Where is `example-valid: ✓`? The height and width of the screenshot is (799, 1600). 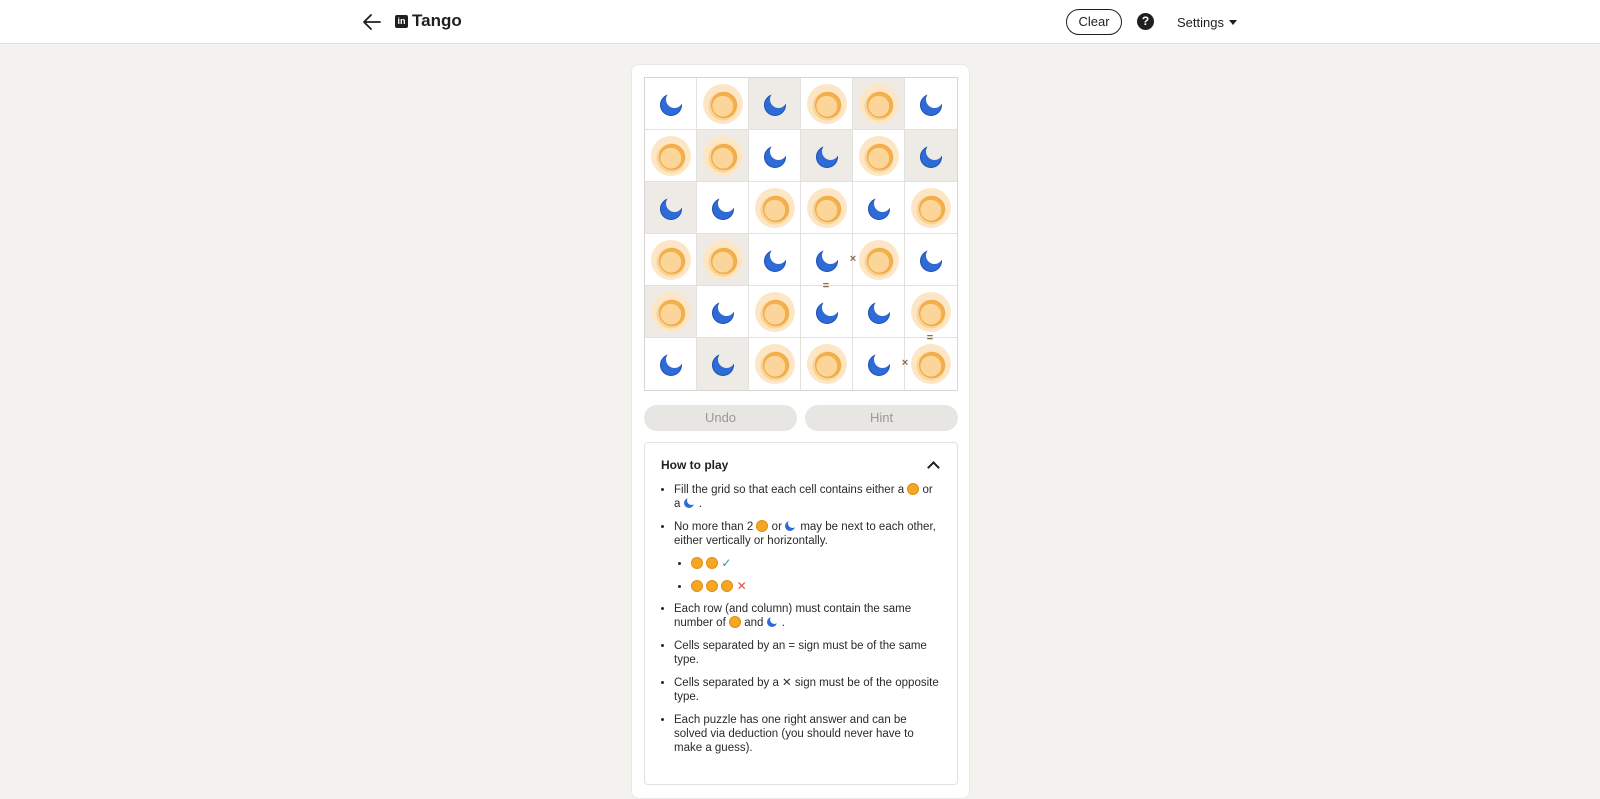
example-valid: ✓ is located at coordinates (816, 563).